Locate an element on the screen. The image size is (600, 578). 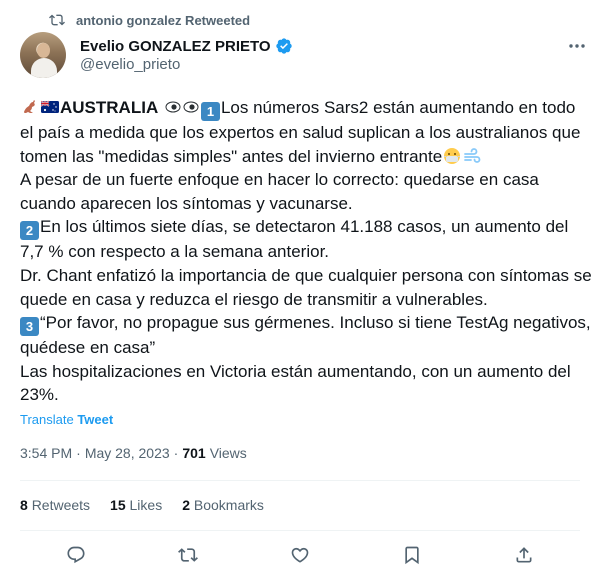
reply-button is located at coordinates (76, 555).